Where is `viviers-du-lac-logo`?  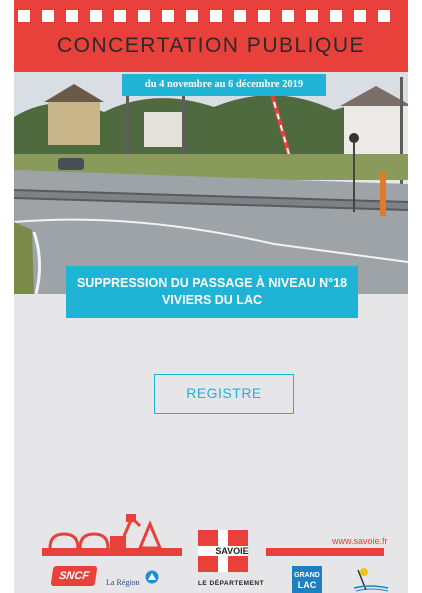
viviers-du-lac-logo is located at coordinates (371, 580).